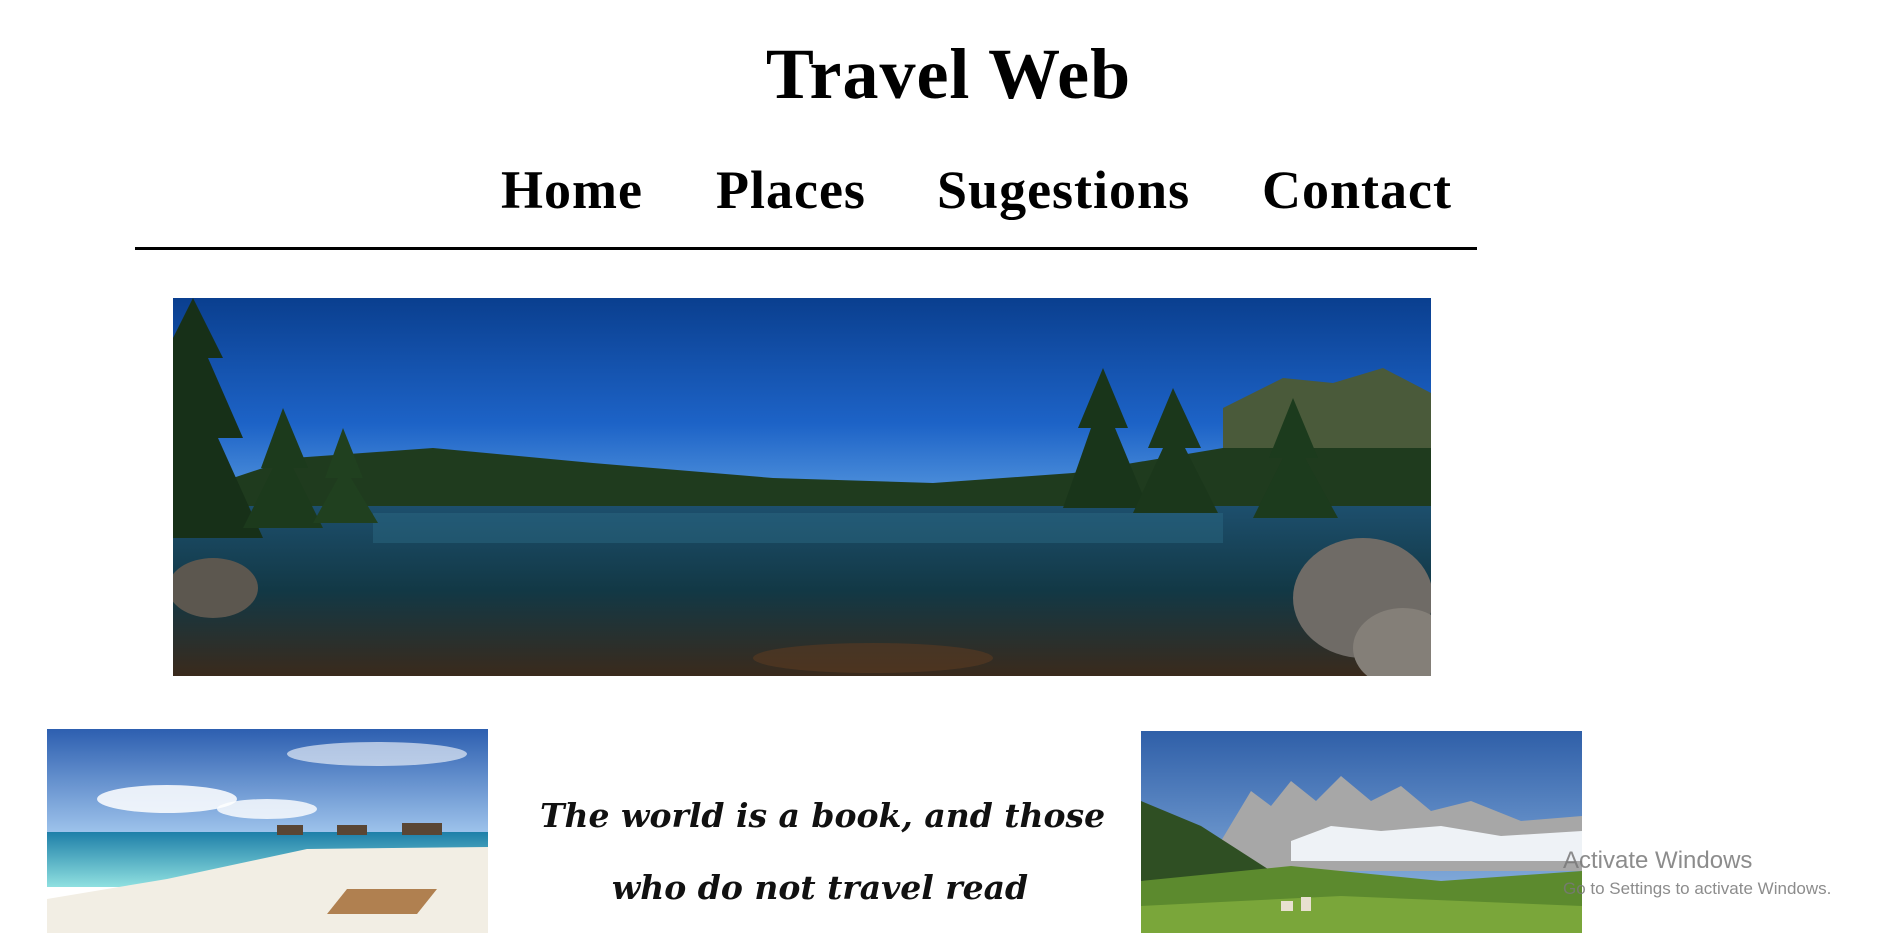 The height and width of the screenshot is (933, 1897). I want to click on nav-link-contact: Contact, so click(1357, 190).